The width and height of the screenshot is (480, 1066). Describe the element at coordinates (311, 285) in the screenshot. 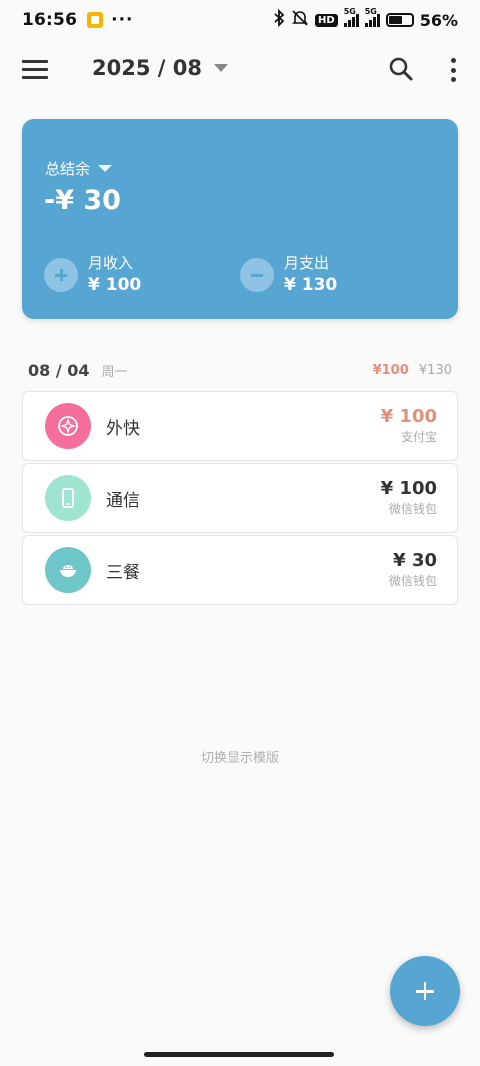

I see `expense-value: ¥ 130` at that location.